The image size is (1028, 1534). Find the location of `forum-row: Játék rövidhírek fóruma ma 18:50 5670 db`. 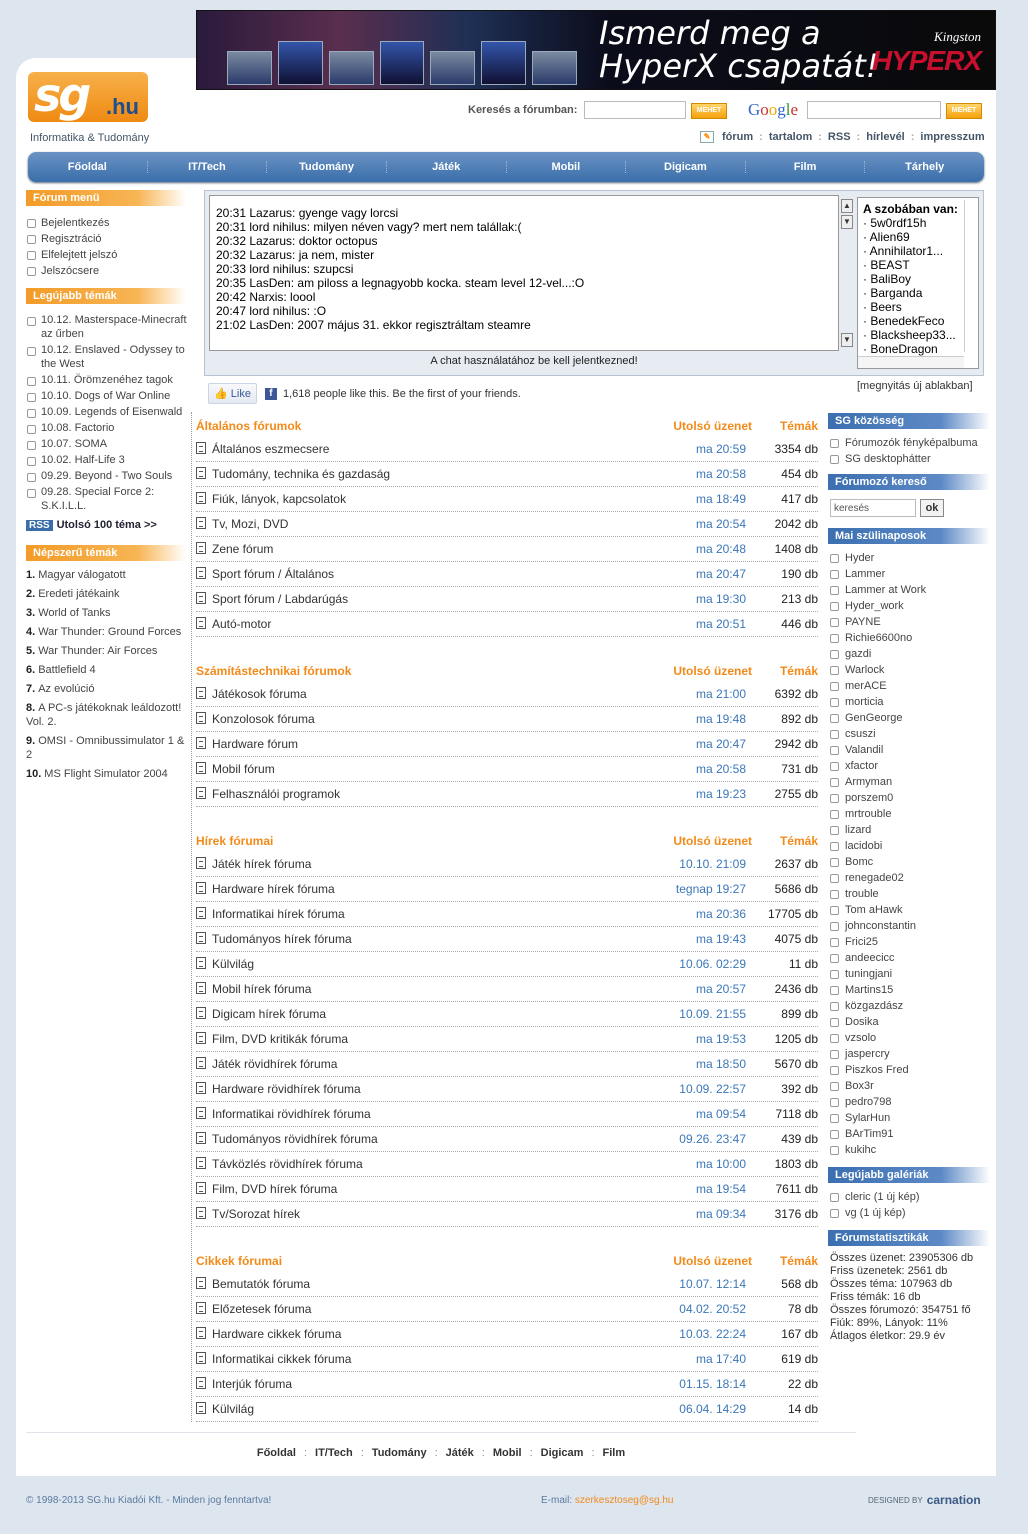

forum-row: Játék rövidhírek fóruma ma 18:50 5670 db is located at coordinates (507, 1064).